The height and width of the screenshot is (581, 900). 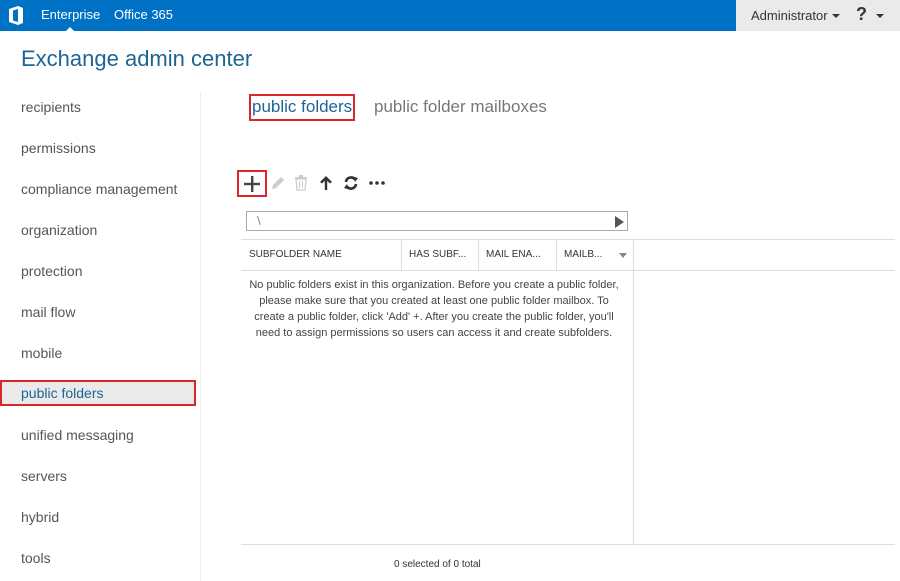 I want to click on sidebar-item-tools: tools, so click(x=98, y=558).